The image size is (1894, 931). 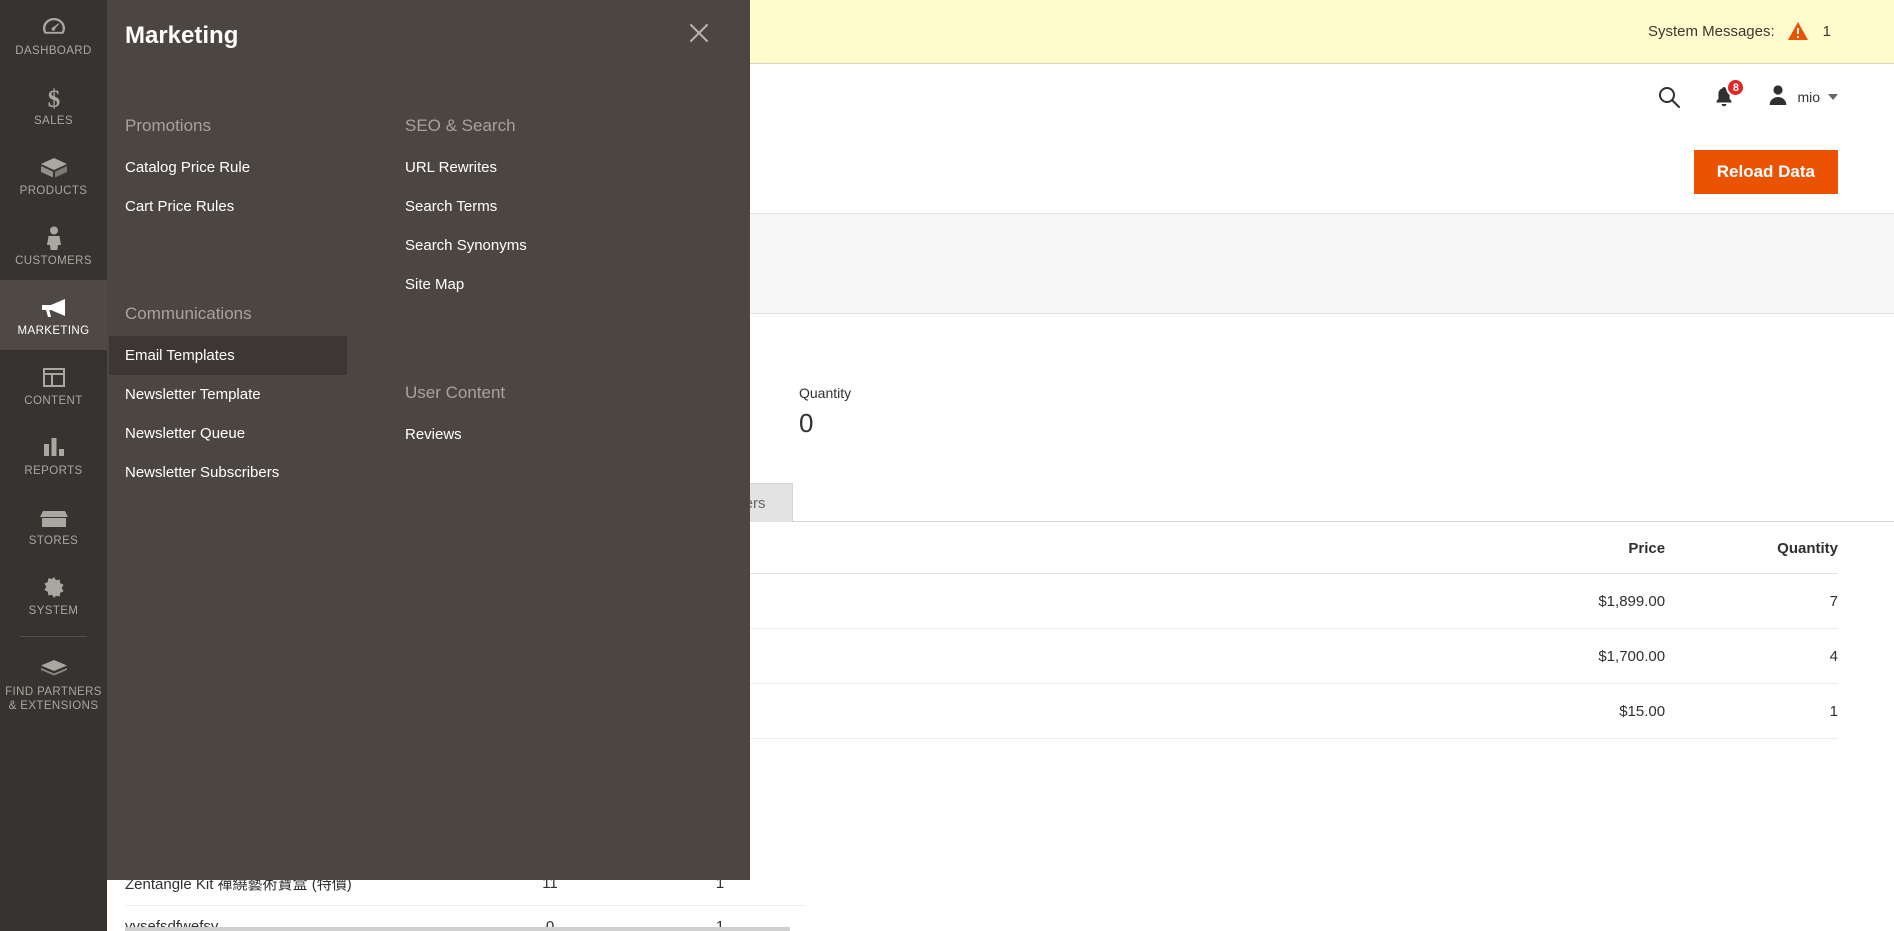 I want to click on marketing-menu-title: Marketing, so click(x=182, y=35).